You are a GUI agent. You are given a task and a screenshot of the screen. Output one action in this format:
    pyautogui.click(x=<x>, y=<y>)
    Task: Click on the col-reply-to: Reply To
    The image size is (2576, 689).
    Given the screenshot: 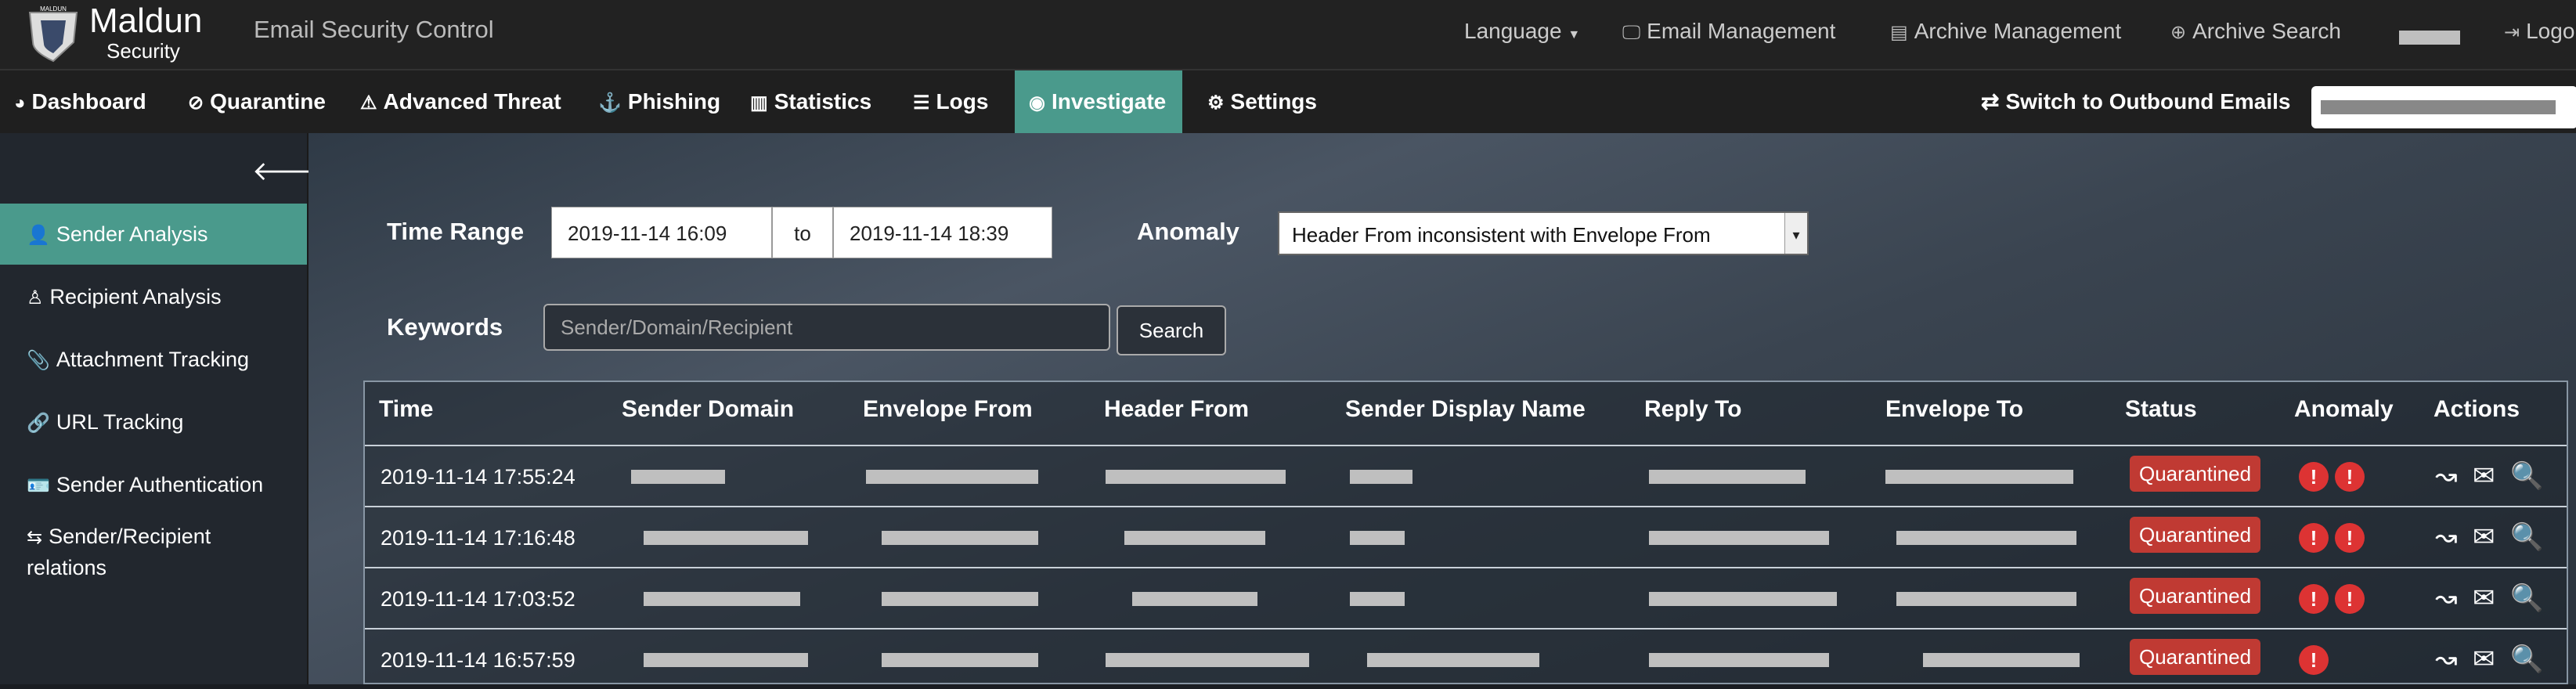 What is the action you would take?
    pyautogui.click(x=1692, y=409)
    